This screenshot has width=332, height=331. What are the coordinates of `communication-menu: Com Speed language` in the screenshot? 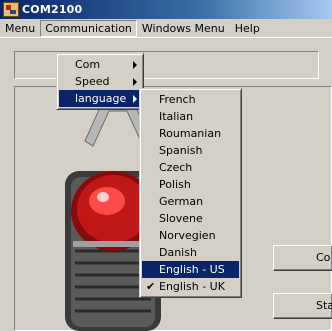 It's located at (100, 81).